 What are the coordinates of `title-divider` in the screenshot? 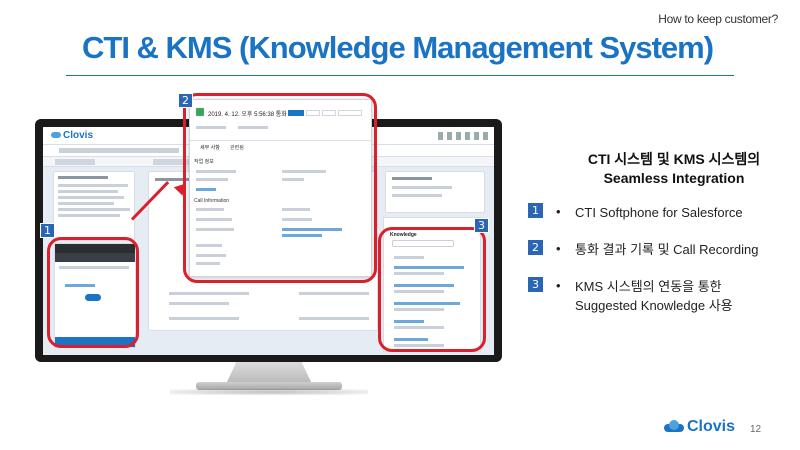 It's located at (400, 75).